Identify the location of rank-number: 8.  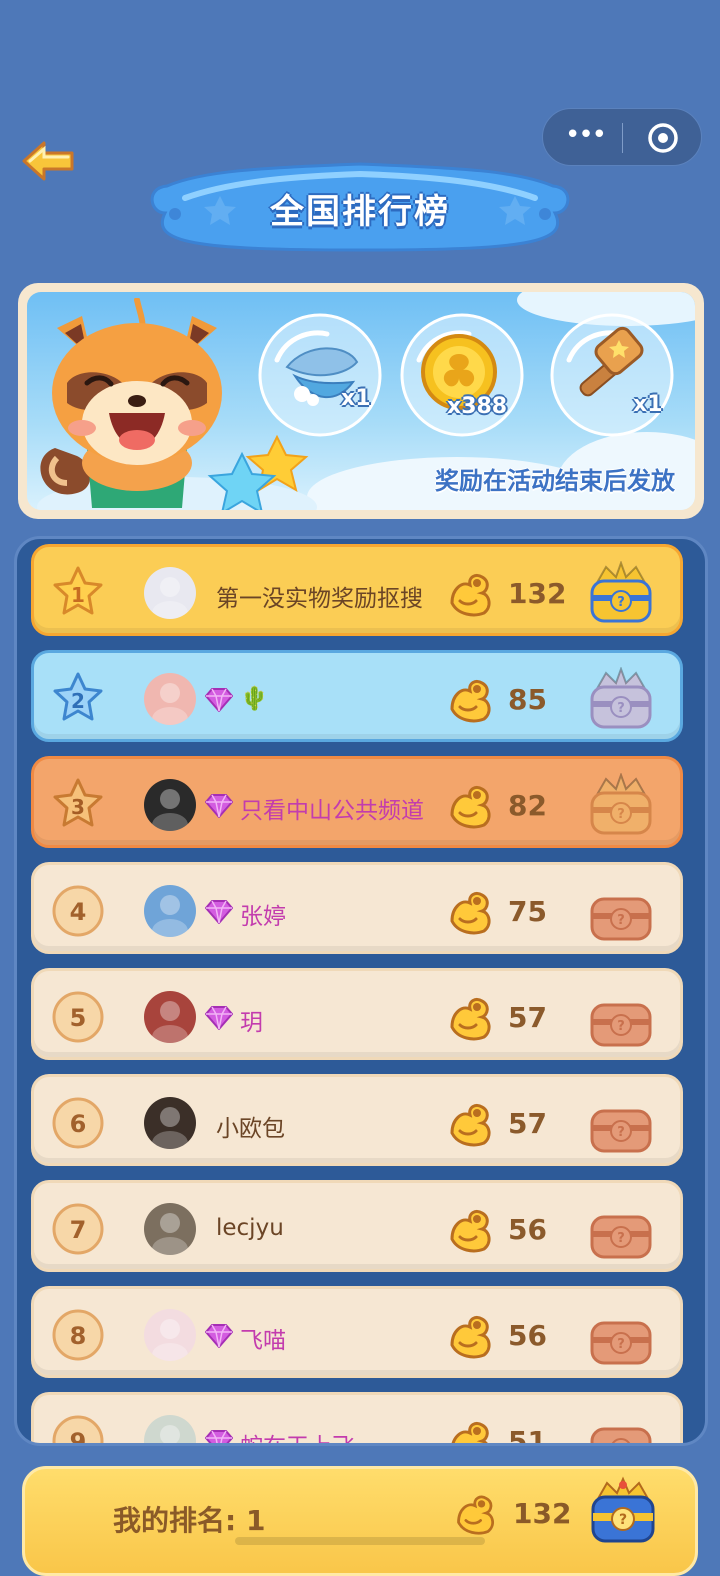
(78, 1336).